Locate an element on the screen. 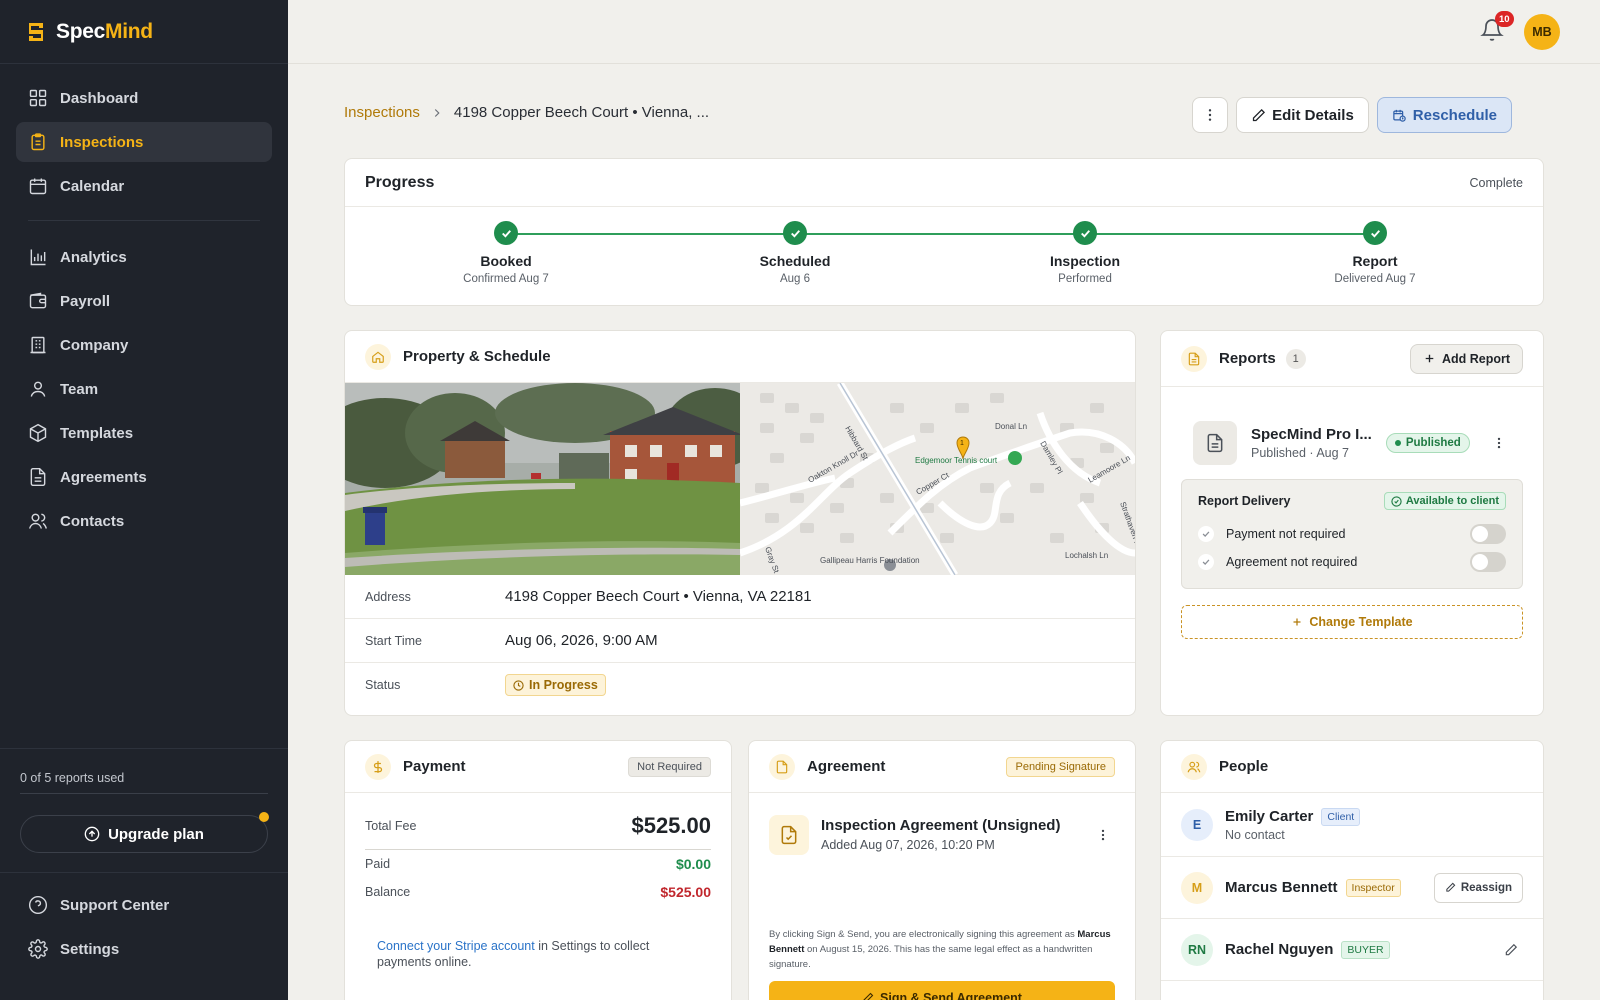 This screenshot has height=1000, width=1600. calendar-icon is located at coordinates (38, 186).